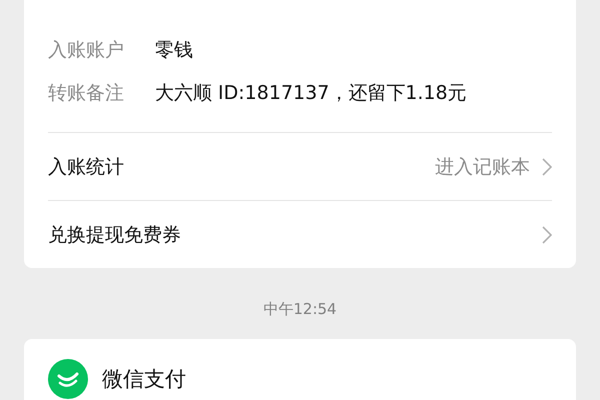 Image resolution: width=600 pixels, height=400 pixels. I want to click on field-label: 入账账户, so click(86, 50).